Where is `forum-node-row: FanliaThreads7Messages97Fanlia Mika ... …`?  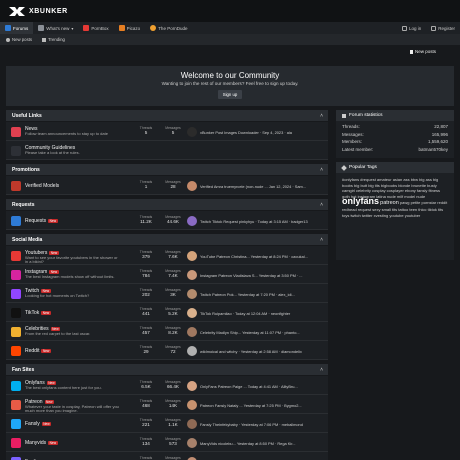
forum-node-row: FanliaThreads7Messages97Fanlia Mika ... … is located at coordinates (167, 456).